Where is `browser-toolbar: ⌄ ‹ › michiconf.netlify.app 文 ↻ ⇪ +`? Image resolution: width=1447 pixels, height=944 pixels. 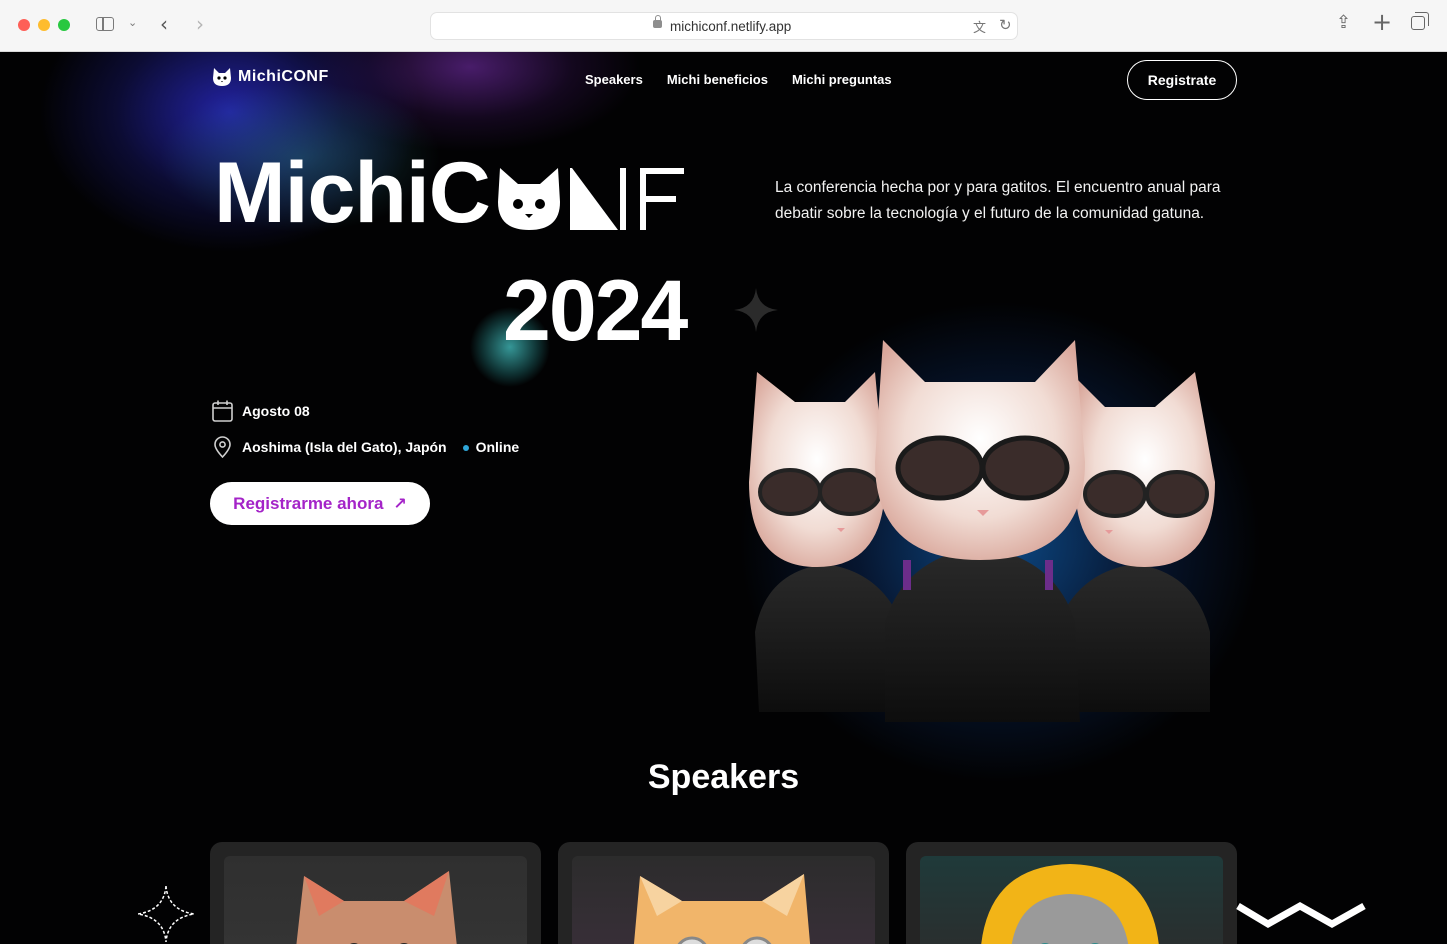 browser-toolbar: ⌄ ‹ › michiconf.netlify.app 文 ↻ ⇪ + is located at coordinates (723, 26).